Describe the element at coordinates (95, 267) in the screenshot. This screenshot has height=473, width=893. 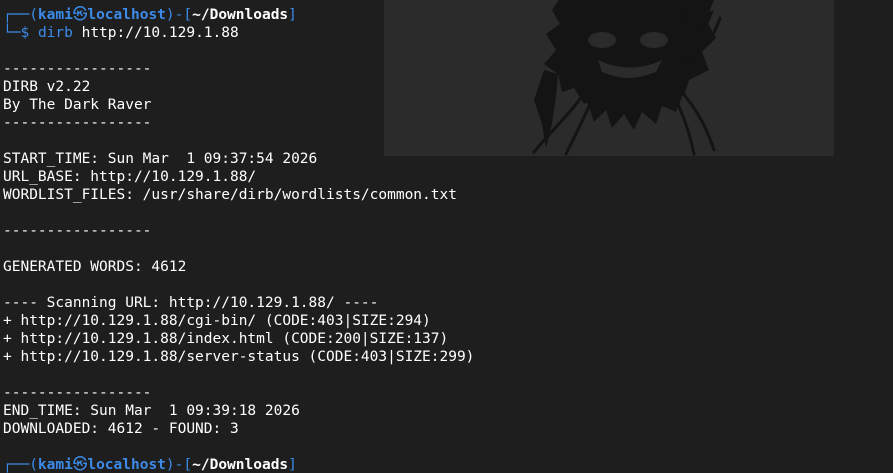
I see `generated-words: GENERATED WORDS: 4612` at that location.